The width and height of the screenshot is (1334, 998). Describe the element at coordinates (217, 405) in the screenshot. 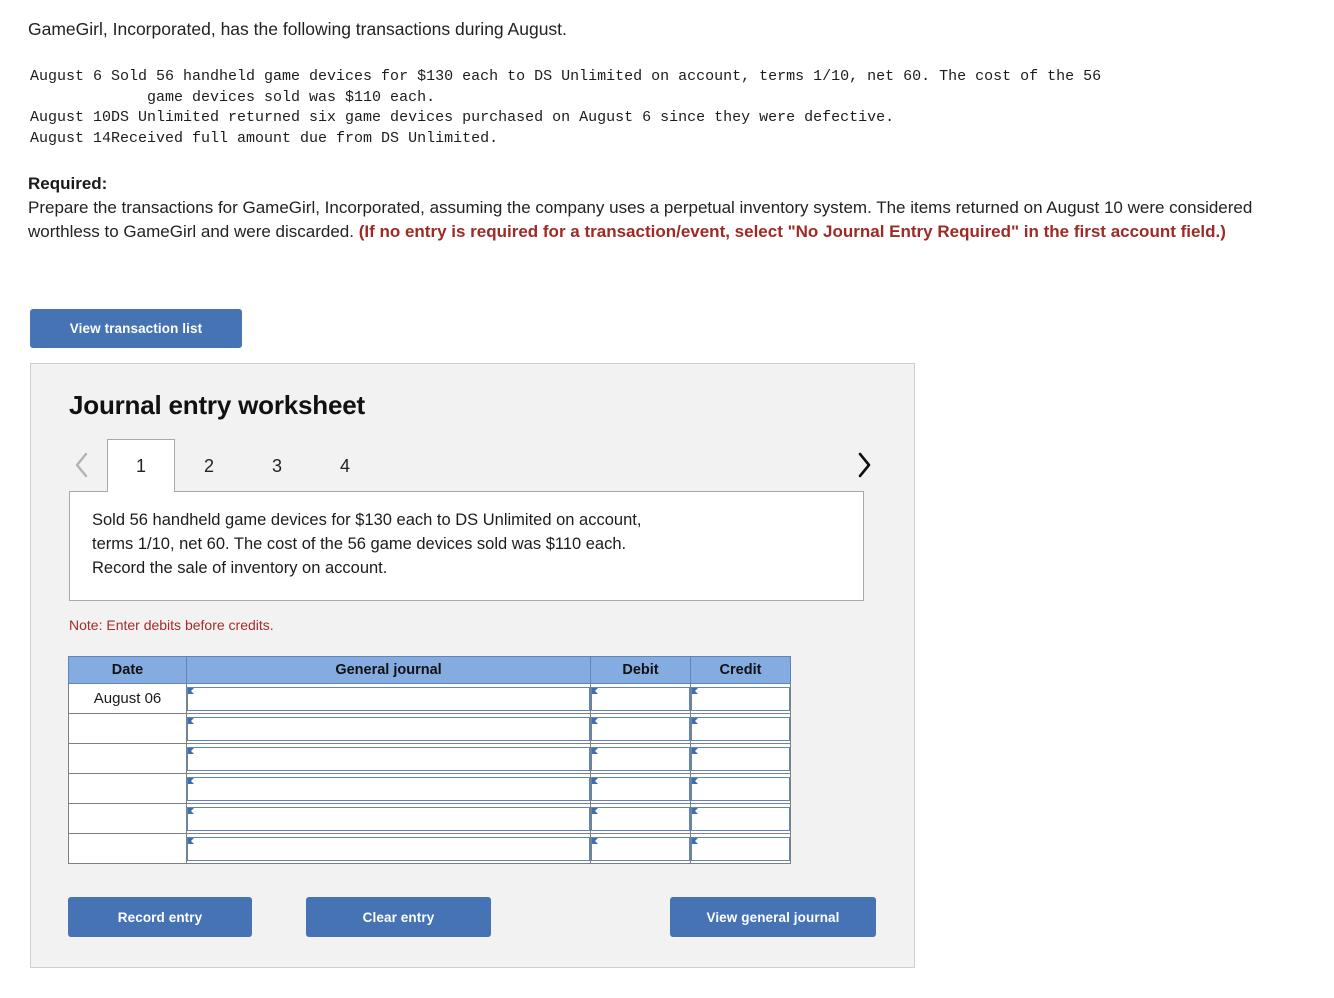

I see `worksheet-title: Journal entry worksheet` at that location.